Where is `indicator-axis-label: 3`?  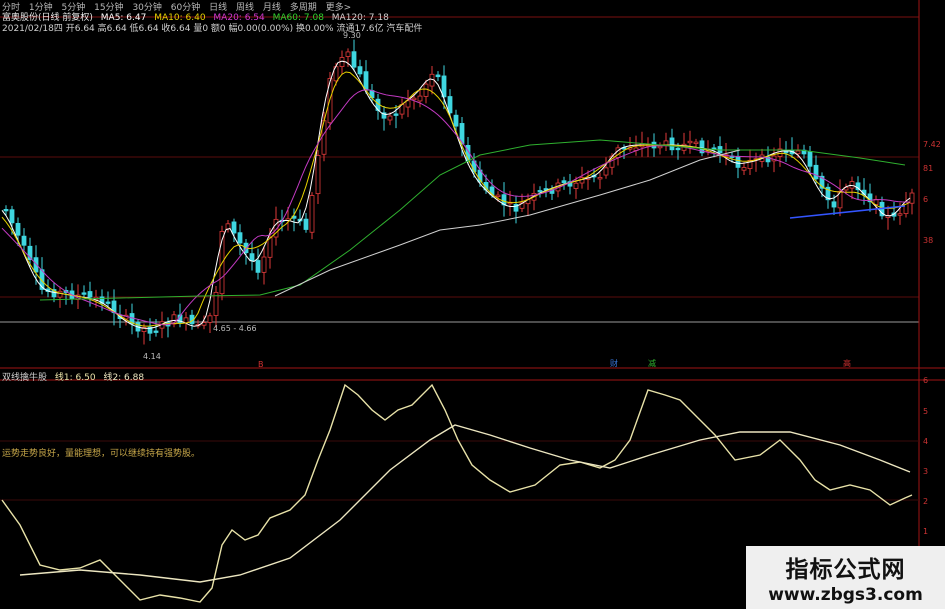
indicator-axis-label: 3 is located at coordinates (926, 471).